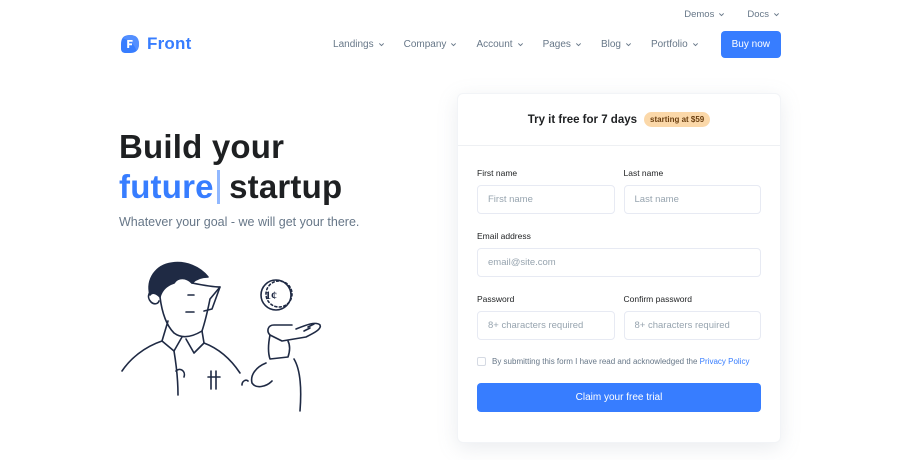 This screenshot has width=900, height=460. I want to click on docs-dropdown: Docs, so click(763, 14).